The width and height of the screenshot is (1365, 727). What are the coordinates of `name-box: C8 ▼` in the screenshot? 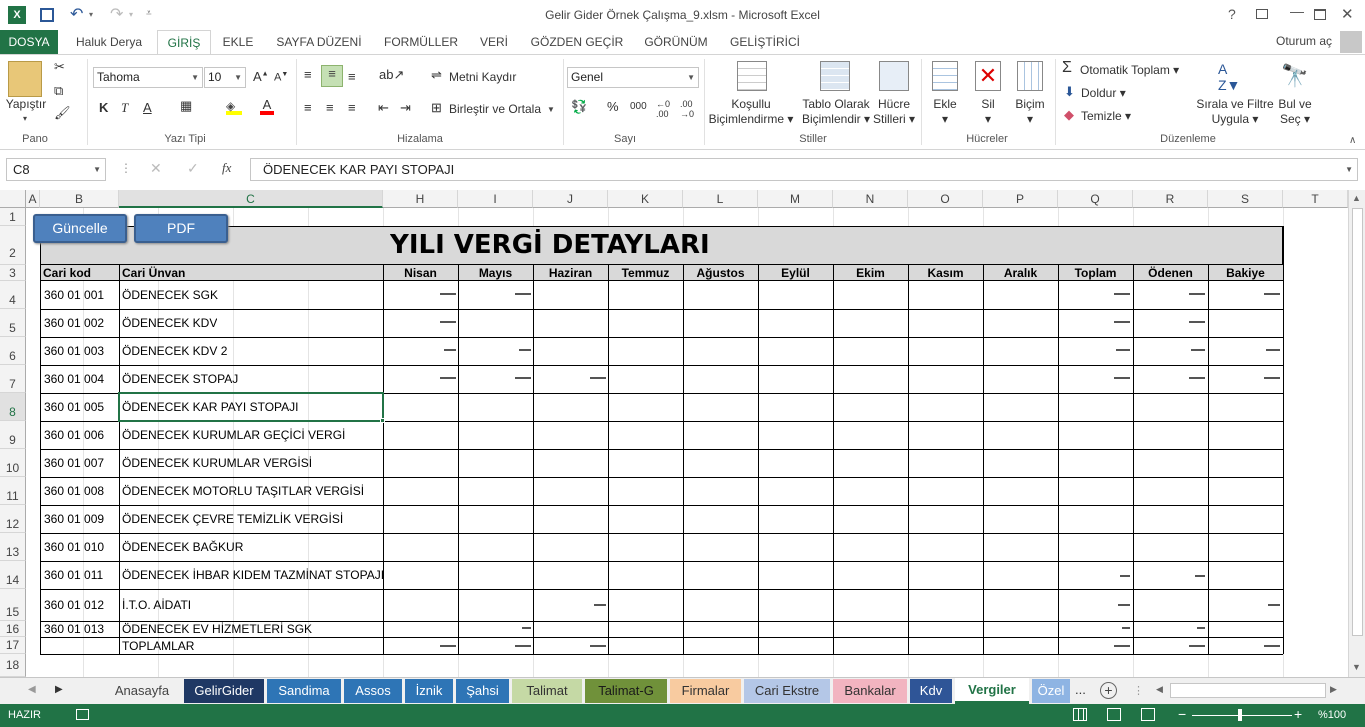 It's located at (56, 169).